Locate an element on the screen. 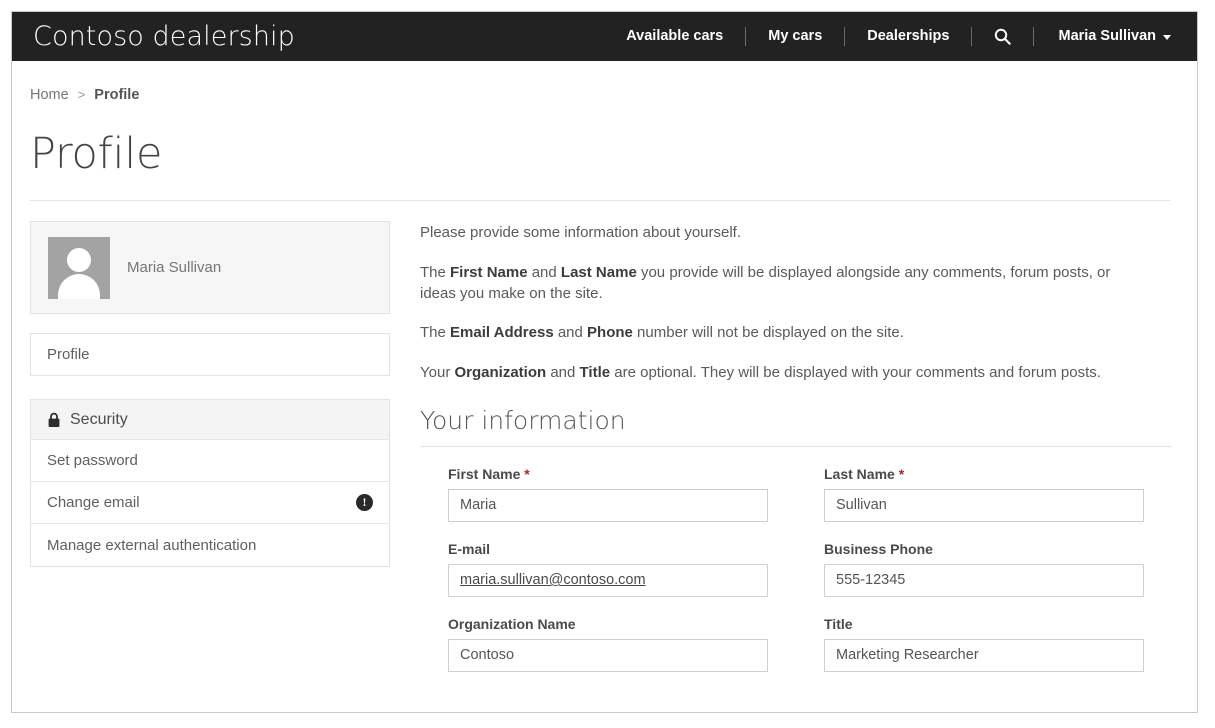 This screenshot has height=728, width=1215. search-icon is located at coordinates (1003, 36).